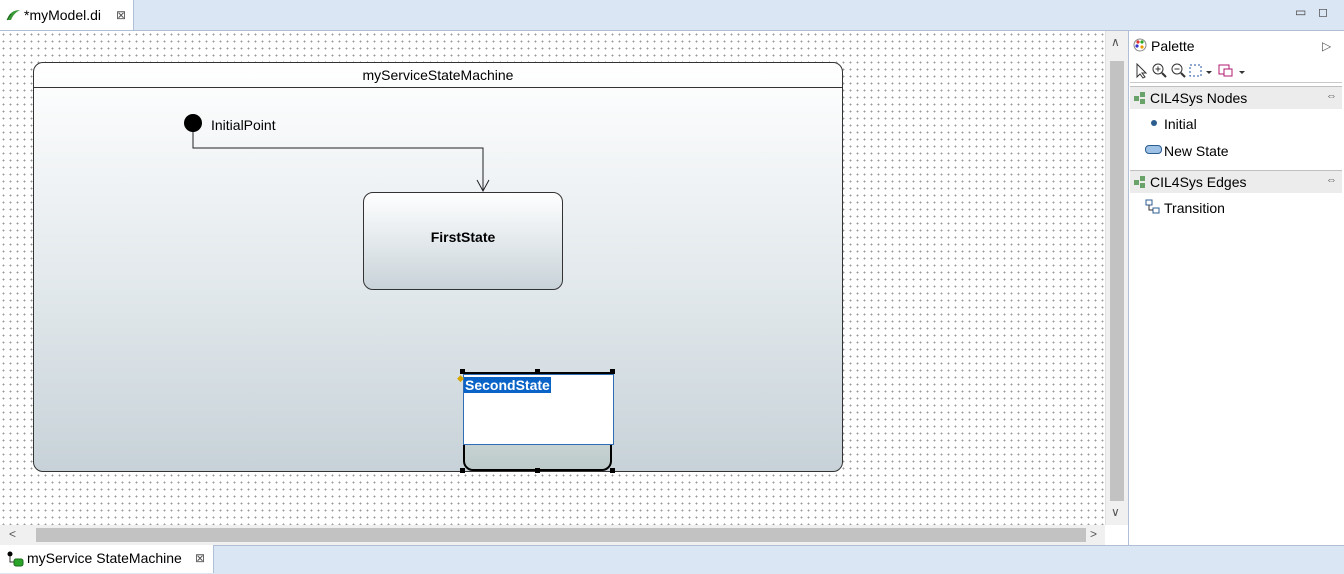  I want to click on first-state-label: FirstState, so click(463, 237).